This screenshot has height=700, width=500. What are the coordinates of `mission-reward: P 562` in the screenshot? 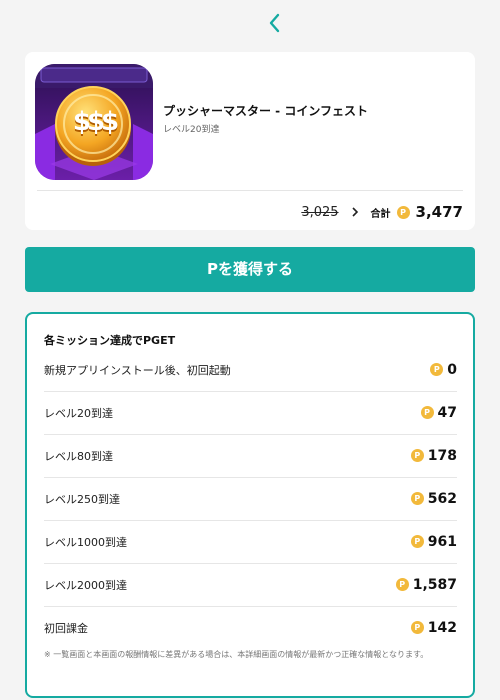 It's located at (433, 498).